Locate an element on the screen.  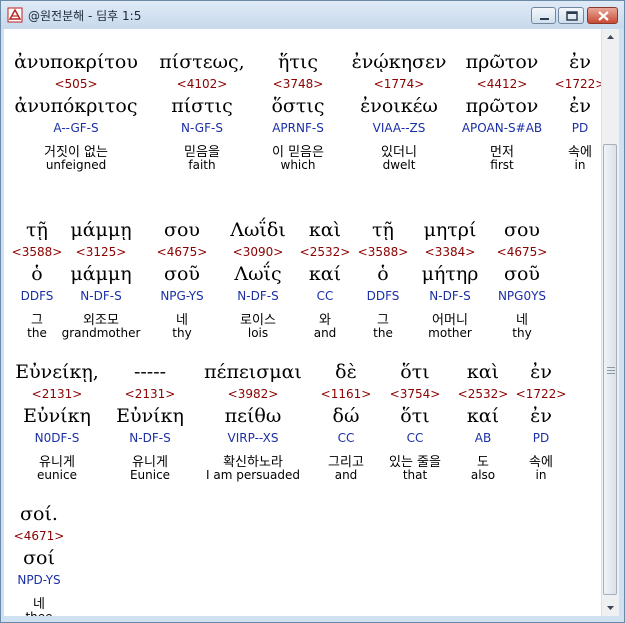
greek-word: πρῶτον is located at coordinates (502, 62).